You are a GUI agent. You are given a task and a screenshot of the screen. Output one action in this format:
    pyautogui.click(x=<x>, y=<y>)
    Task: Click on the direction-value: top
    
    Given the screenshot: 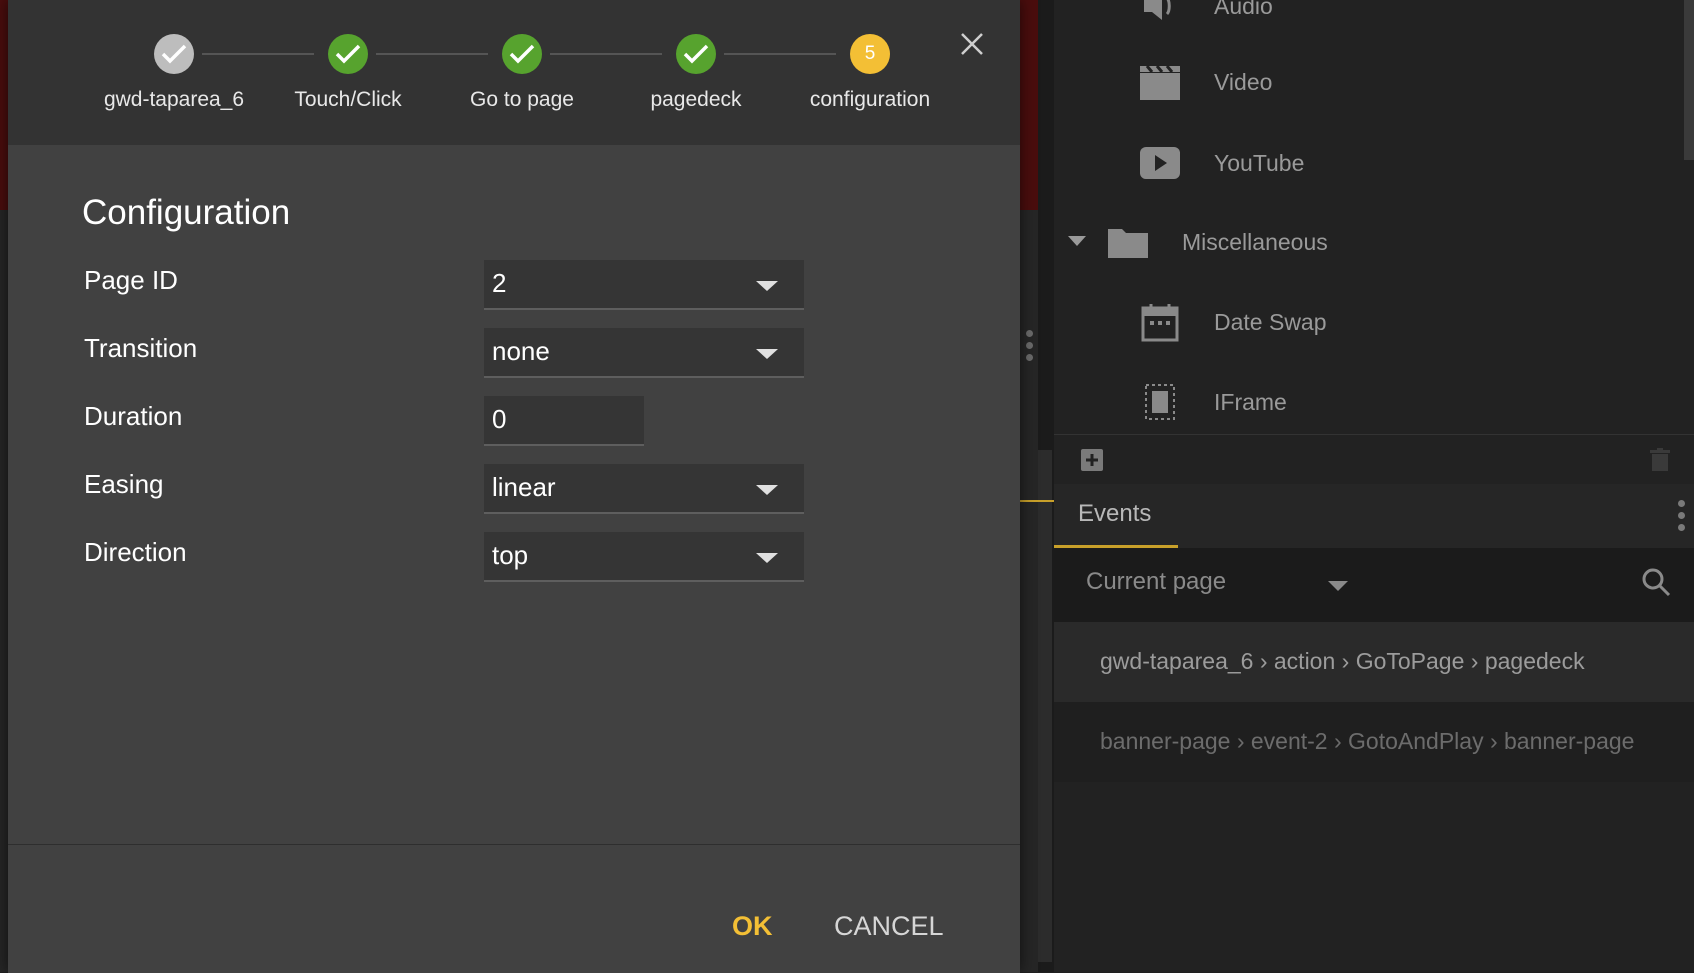 What is the action you would take?
    pyautogui.click(x=510, y=555)
    